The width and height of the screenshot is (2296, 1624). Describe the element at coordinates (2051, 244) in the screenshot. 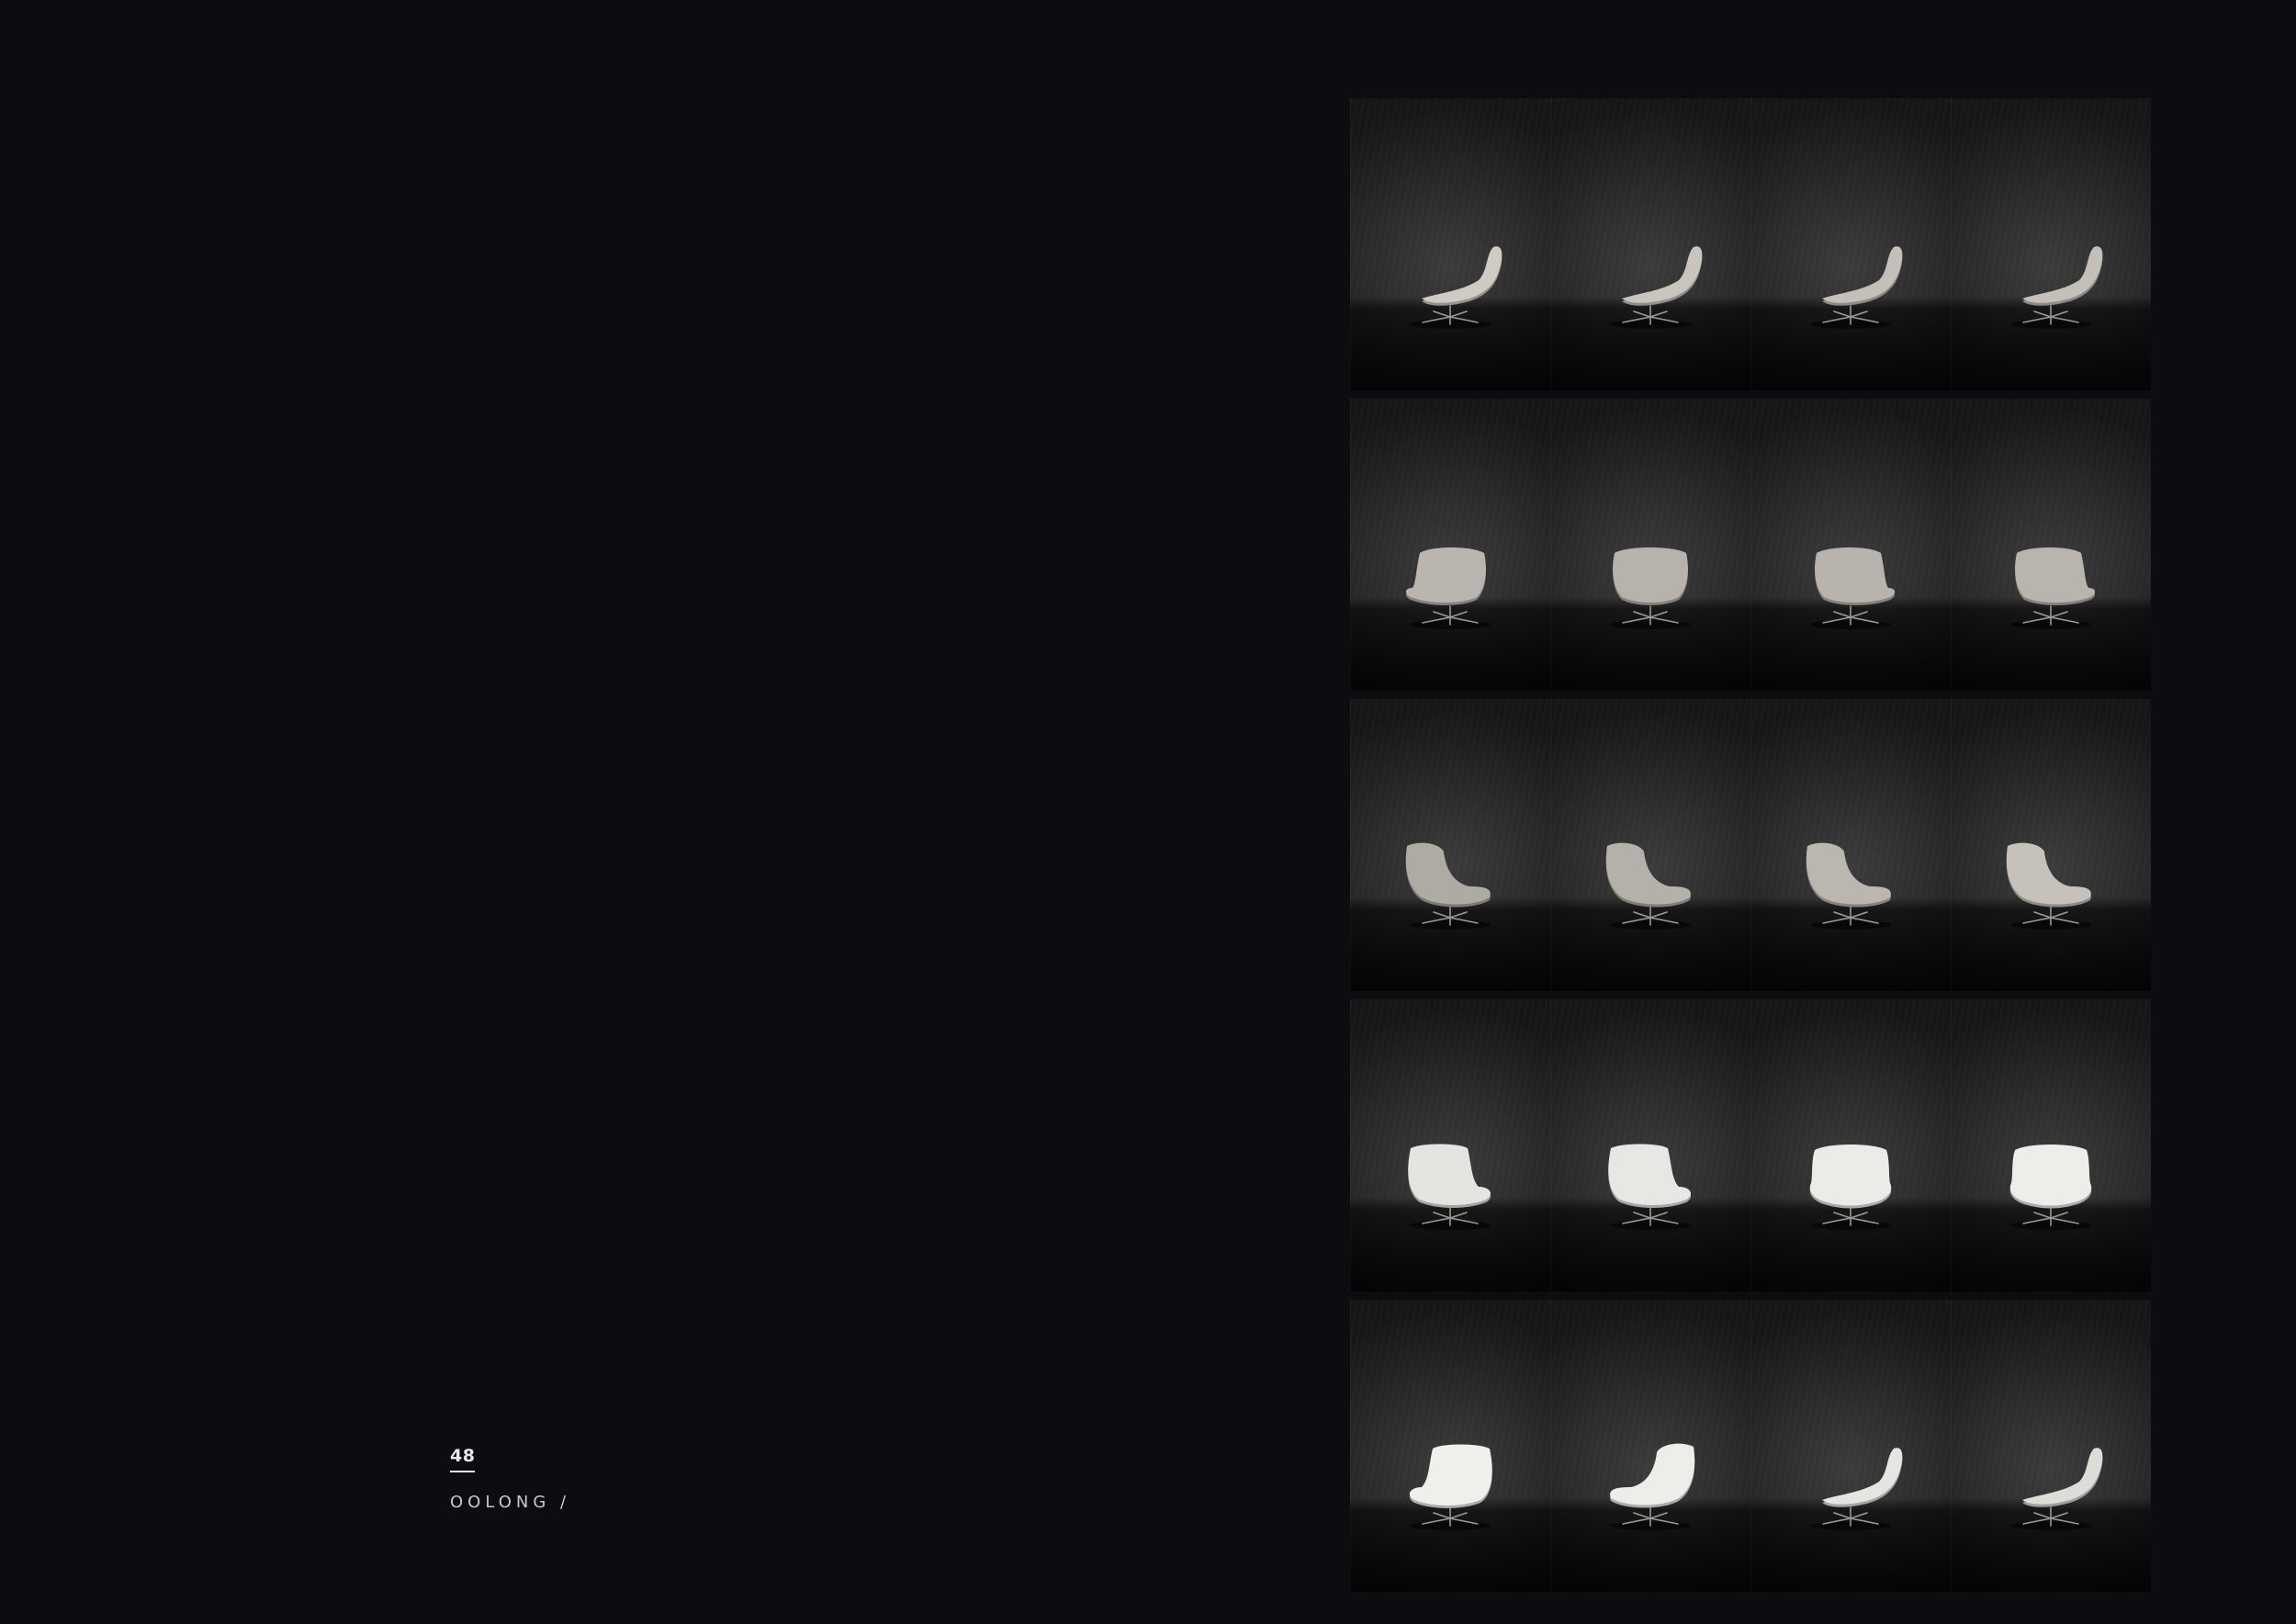

I see `chair-photo-chair-back-left` at that location.